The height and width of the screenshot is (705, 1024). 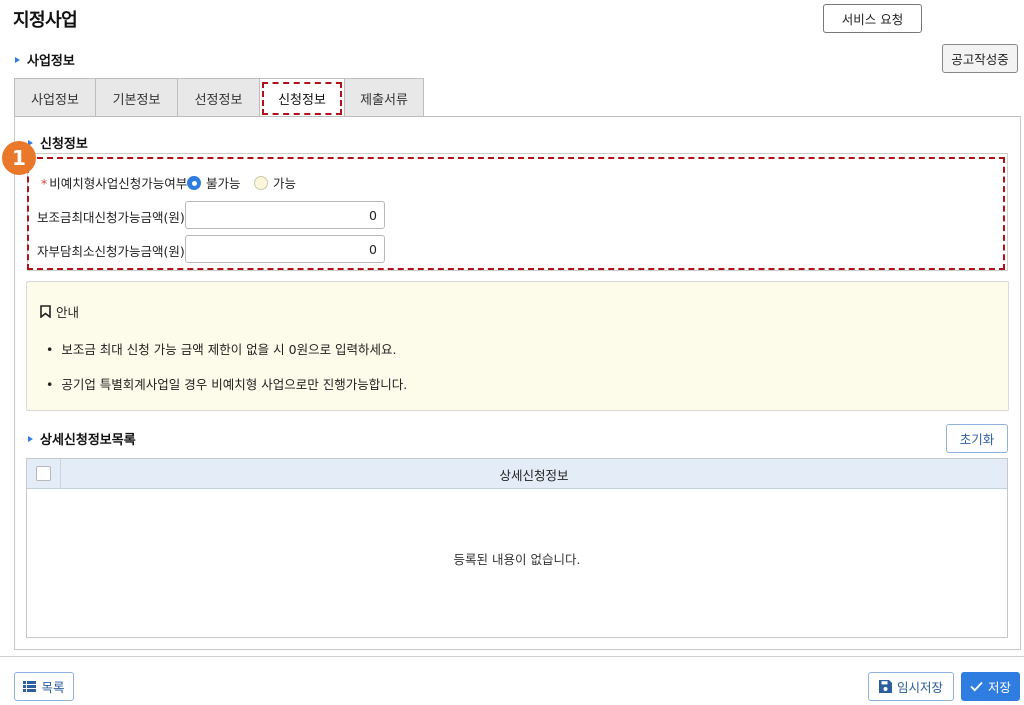 What do you see at coordinates (118, 183) in the screenshot?
I see `non-expense-label-text: 비예치형사업신청가능여부` at bounding box center [118, 183].